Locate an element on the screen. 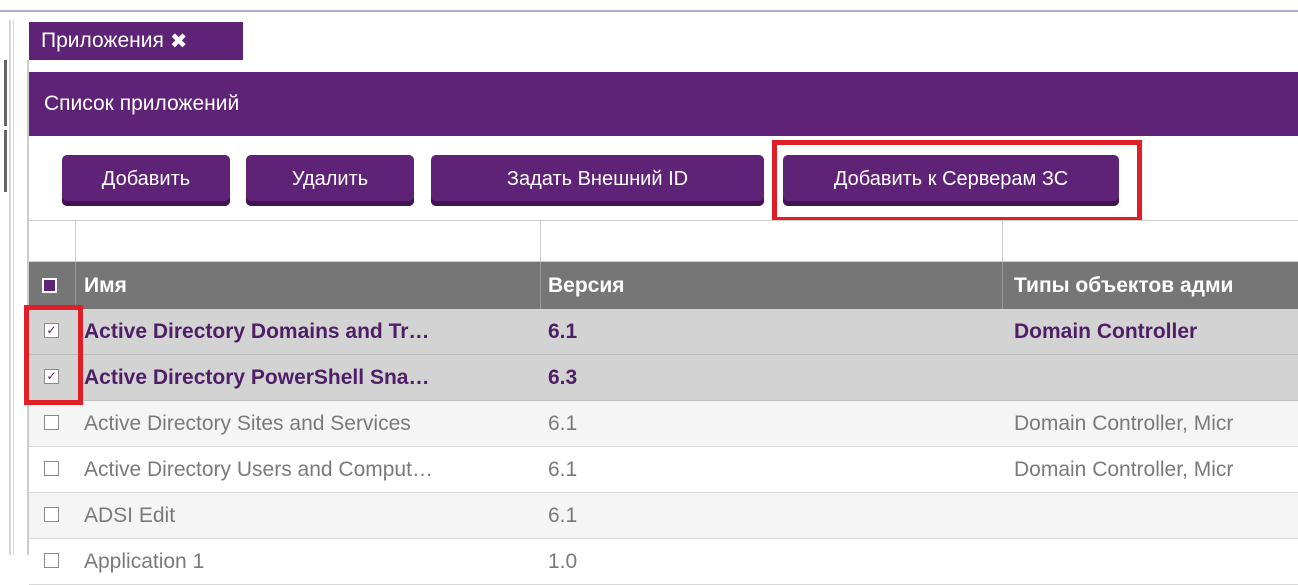 Image resolution: width=1298 pixels, height=585 pixels. filter-types is located at coordinates (1150, 241).